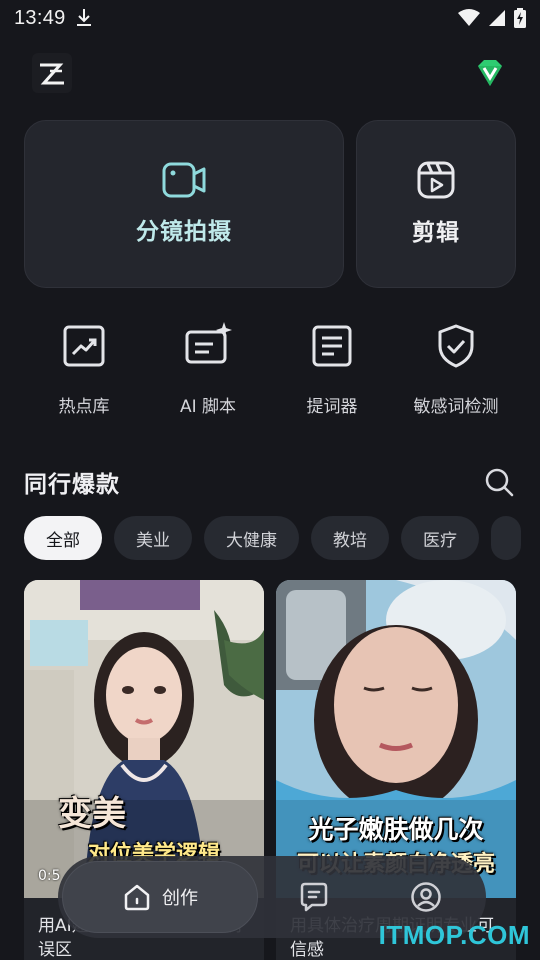 Image resolution: width=540 pixels, height=960 pixels. Describe the element at coordinates (40, 17) in the screenshot. I see `status-time: 13:49` at that location.